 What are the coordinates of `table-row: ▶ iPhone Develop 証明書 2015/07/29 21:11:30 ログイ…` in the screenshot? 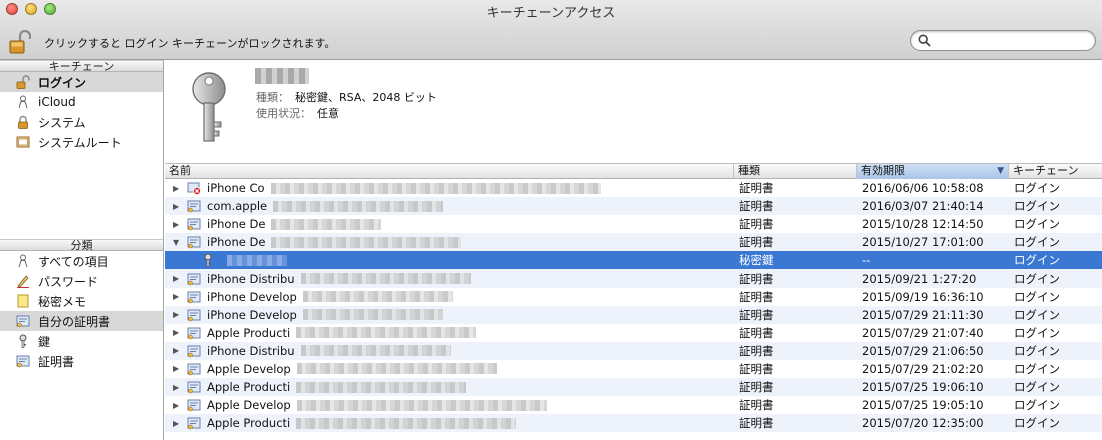 It's located at (633, 314).